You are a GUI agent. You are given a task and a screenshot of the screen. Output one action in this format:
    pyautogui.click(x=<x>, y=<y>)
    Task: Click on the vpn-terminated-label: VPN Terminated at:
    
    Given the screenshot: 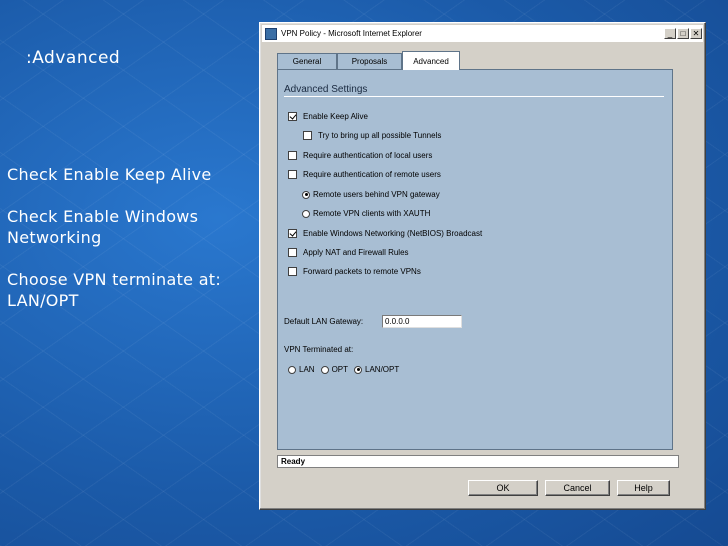 What is the action you would take?
    pyautogui.click(x=318, y=349)
    